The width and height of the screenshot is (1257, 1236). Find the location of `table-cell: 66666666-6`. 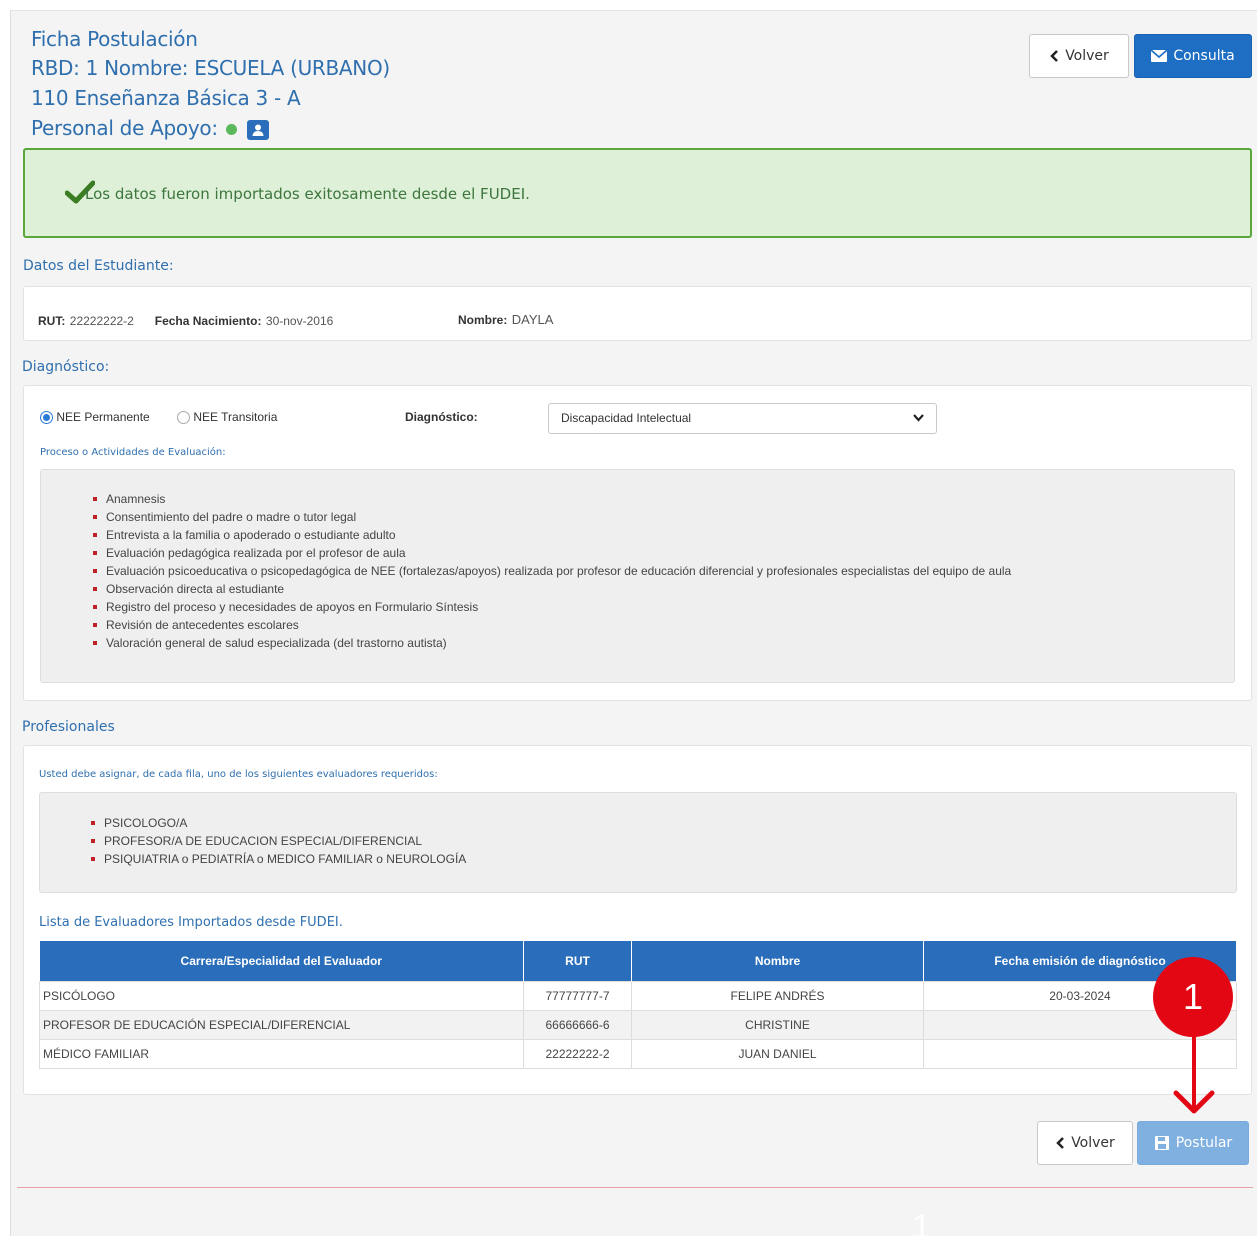

table-cell: 66666666-6 is located at coordinates (577, 1024).